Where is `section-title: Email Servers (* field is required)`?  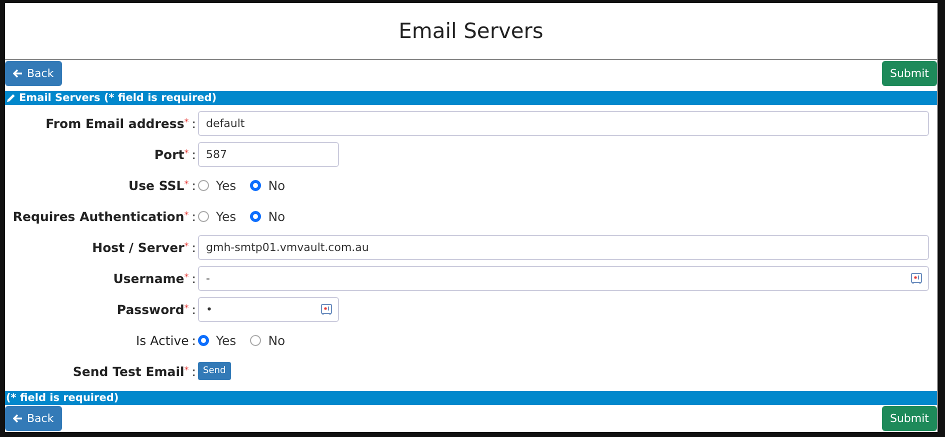
section-title: Email Servers (* field is required) is located at coordinates (118, 98).